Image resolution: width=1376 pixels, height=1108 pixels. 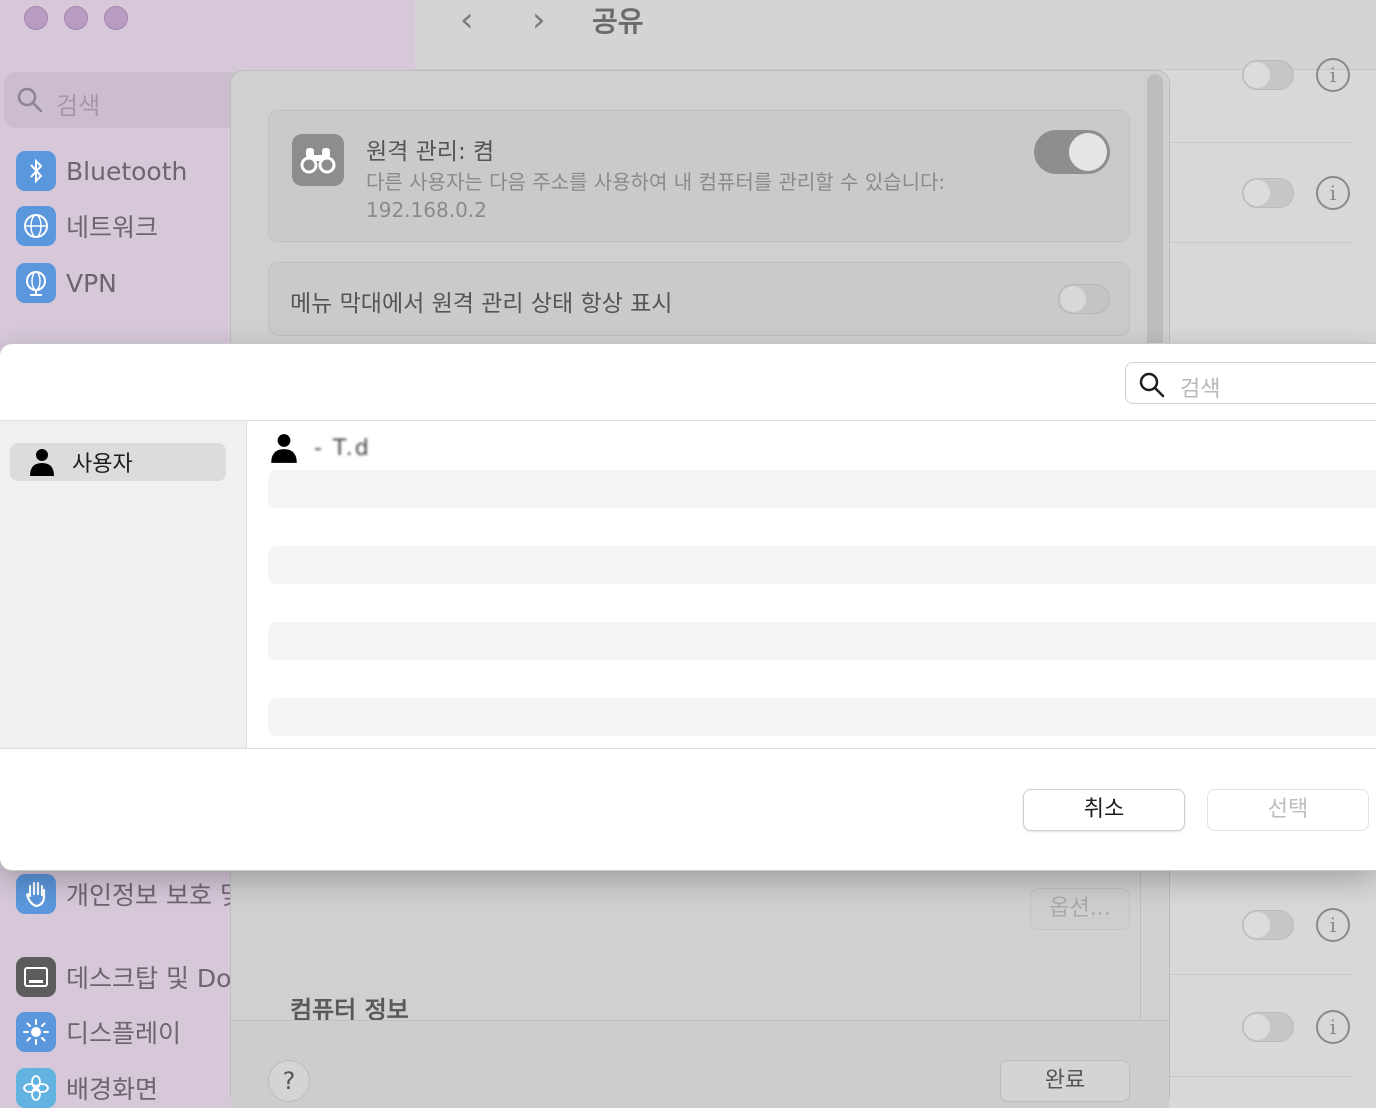 I want to click on close-window-button, so click(x=36, y=18).